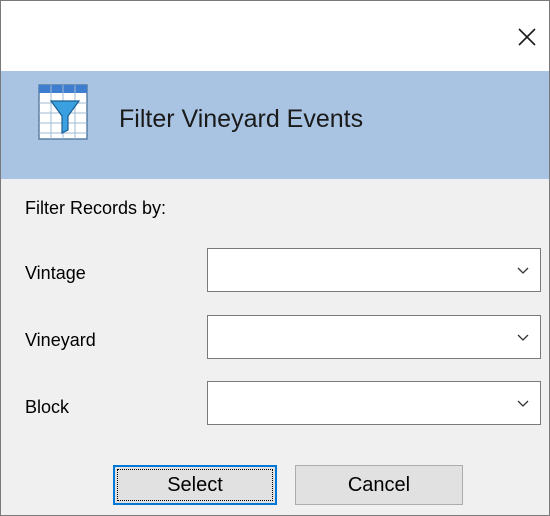 This screenshot has width=550, height=516. I want to click on select-button-label: Select, so click(195, 485).